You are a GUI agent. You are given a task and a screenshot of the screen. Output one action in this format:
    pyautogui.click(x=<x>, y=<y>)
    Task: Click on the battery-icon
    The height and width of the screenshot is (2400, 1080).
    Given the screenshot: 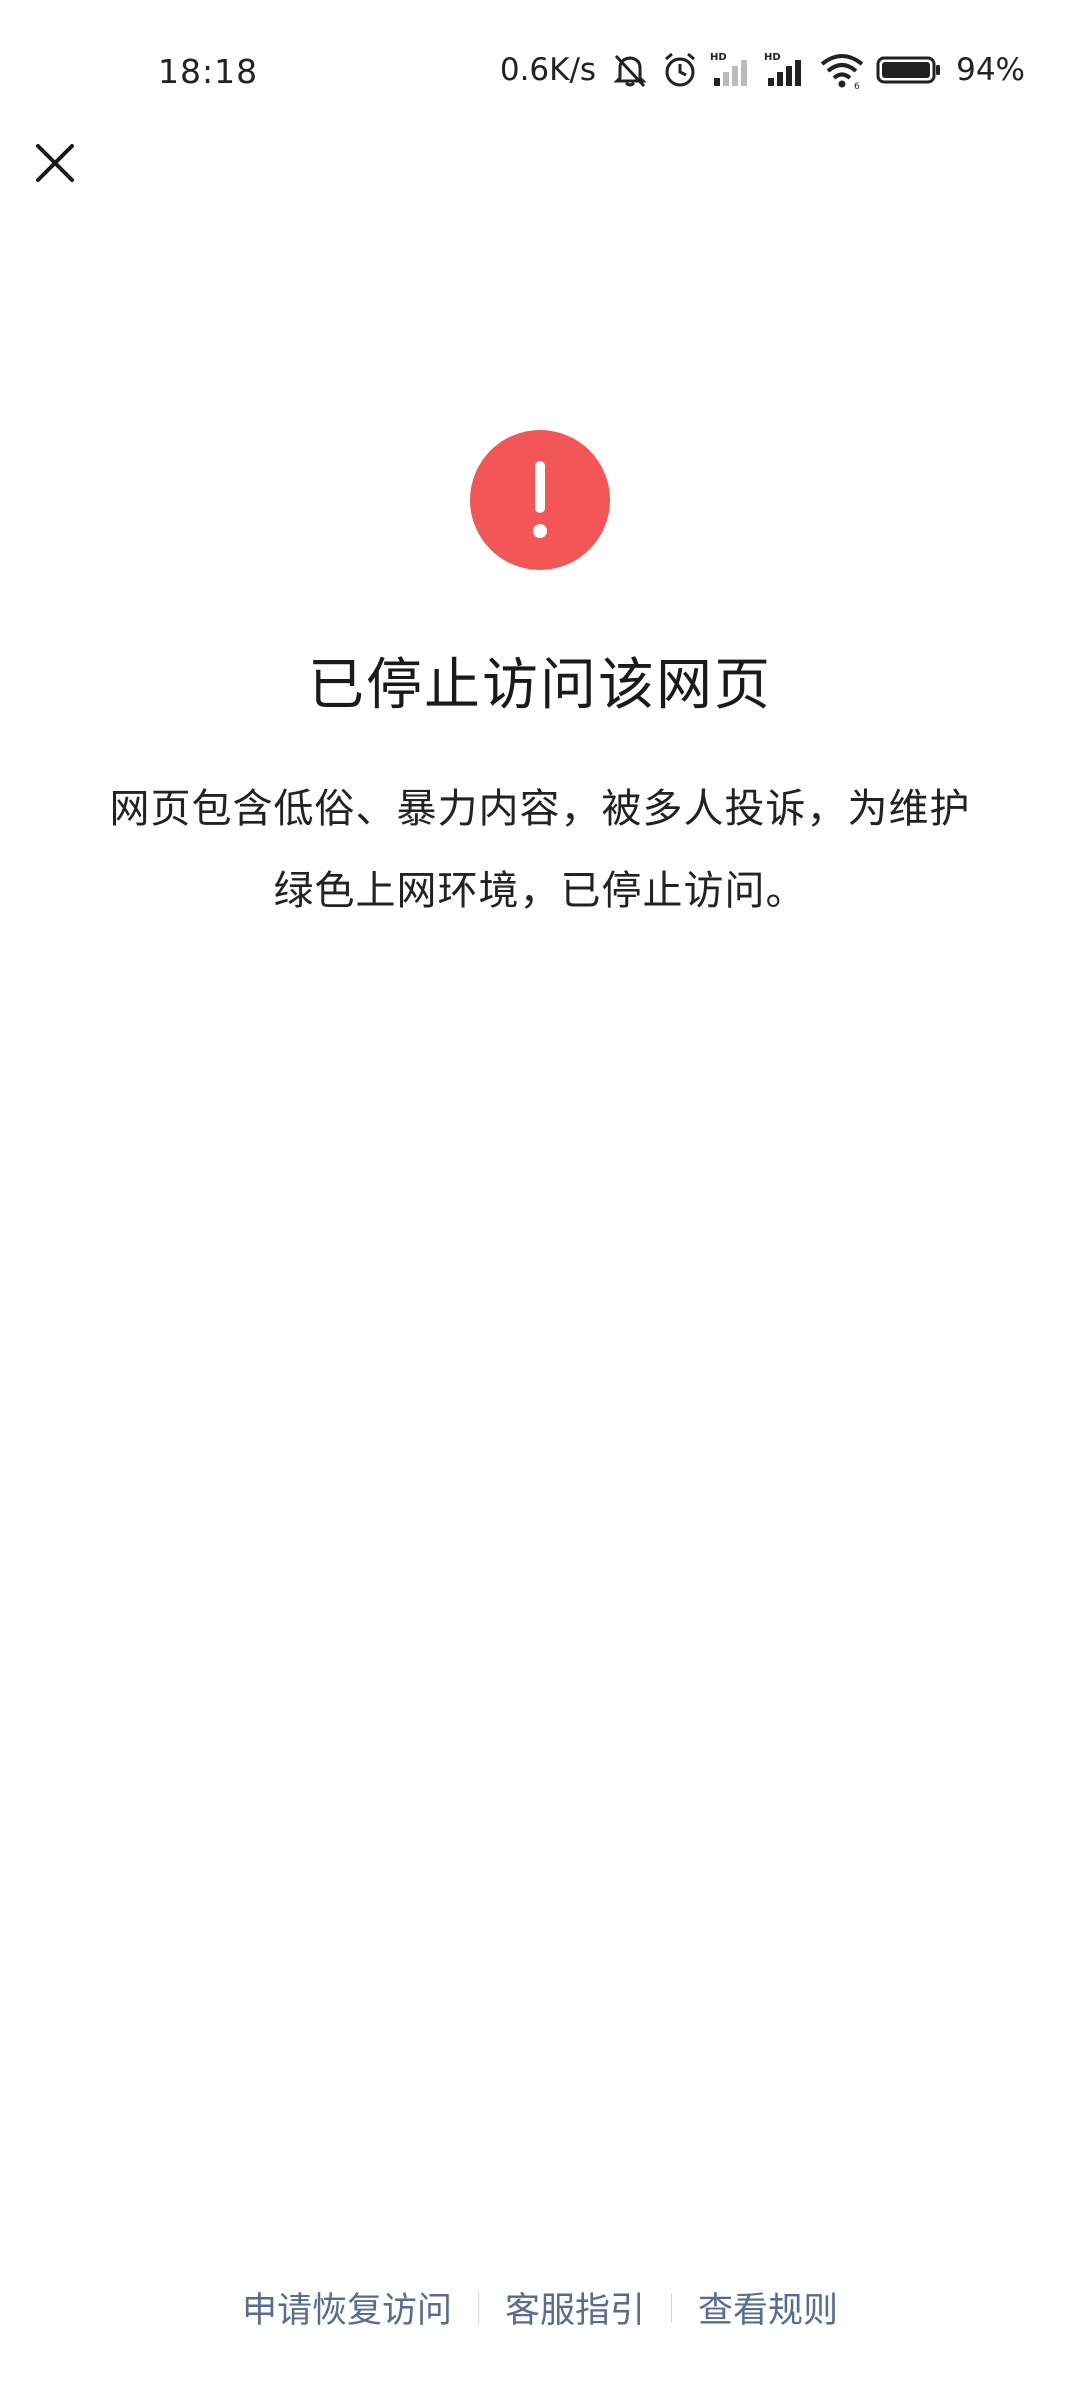 What is the action you would take?
    pyautogui.click(x=909, y=70)
    